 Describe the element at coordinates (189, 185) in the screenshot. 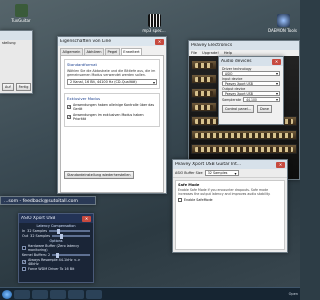

I see `safe-mode-heading: Safe Mode` at that location.